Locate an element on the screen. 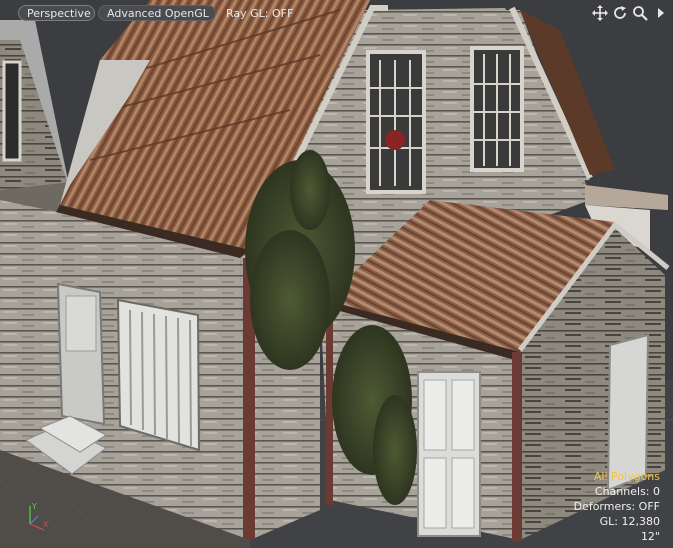  gl-polygon-count: GL: 12,380 is located at coordinates (629, 521).